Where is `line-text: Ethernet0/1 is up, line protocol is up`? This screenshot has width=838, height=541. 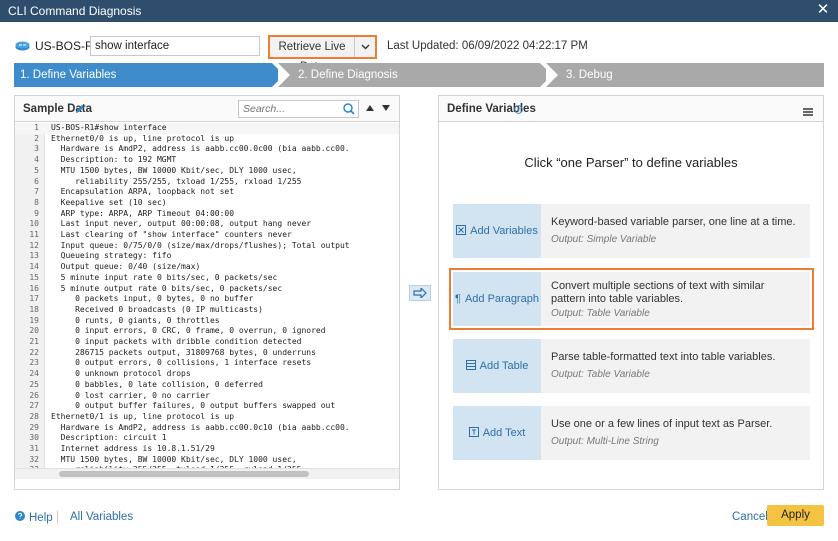
line-text: Ethernet0/1 is up, line protocol is up is located at coordinates (143, 416).